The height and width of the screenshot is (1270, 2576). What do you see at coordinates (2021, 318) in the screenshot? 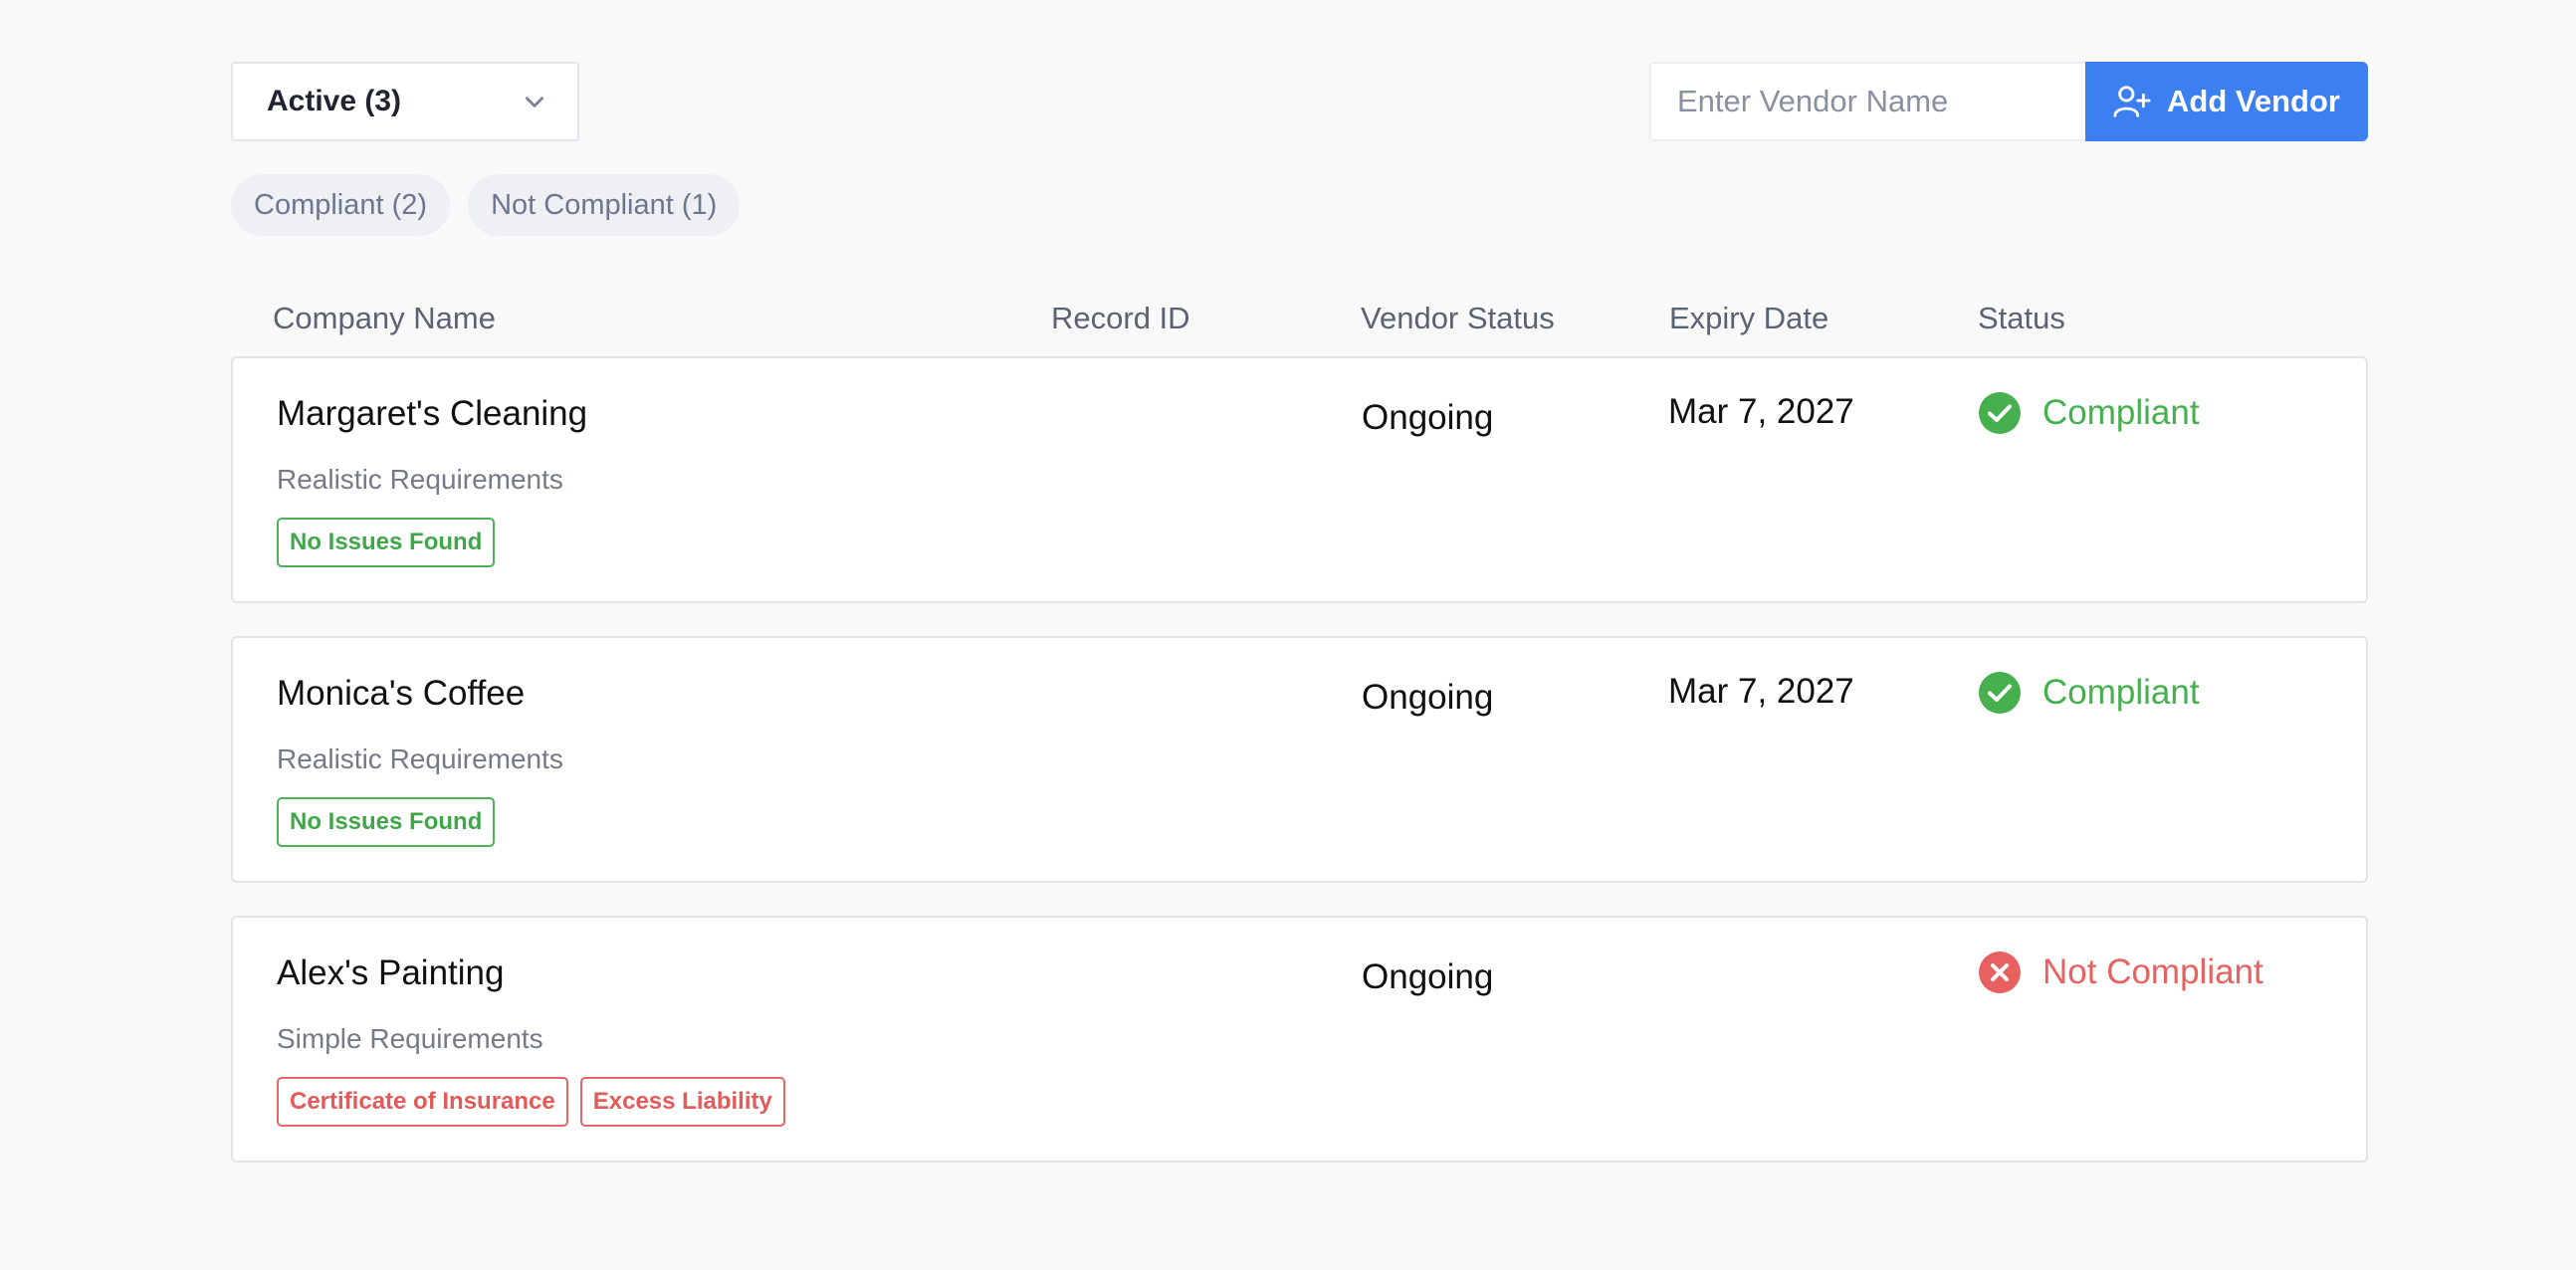
I see `header-status: Status` at bounding box center [2021, 318].